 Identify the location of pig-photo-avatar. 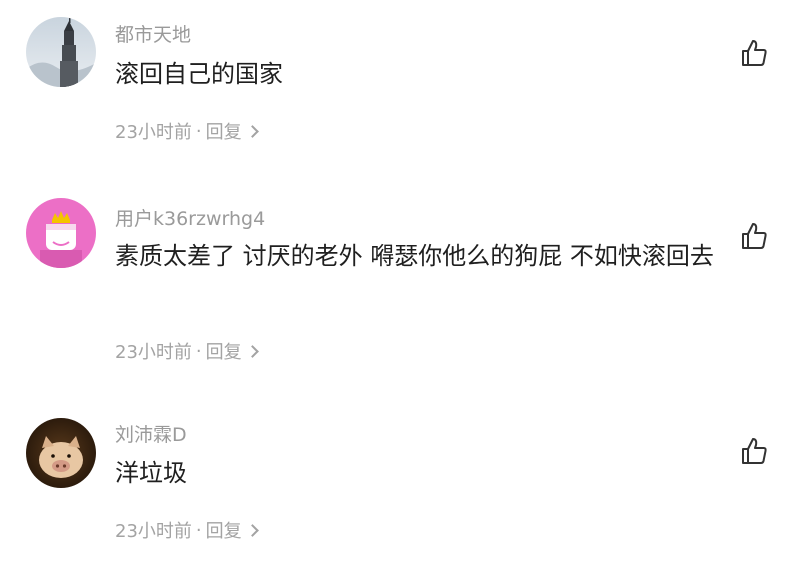
(61, 453).